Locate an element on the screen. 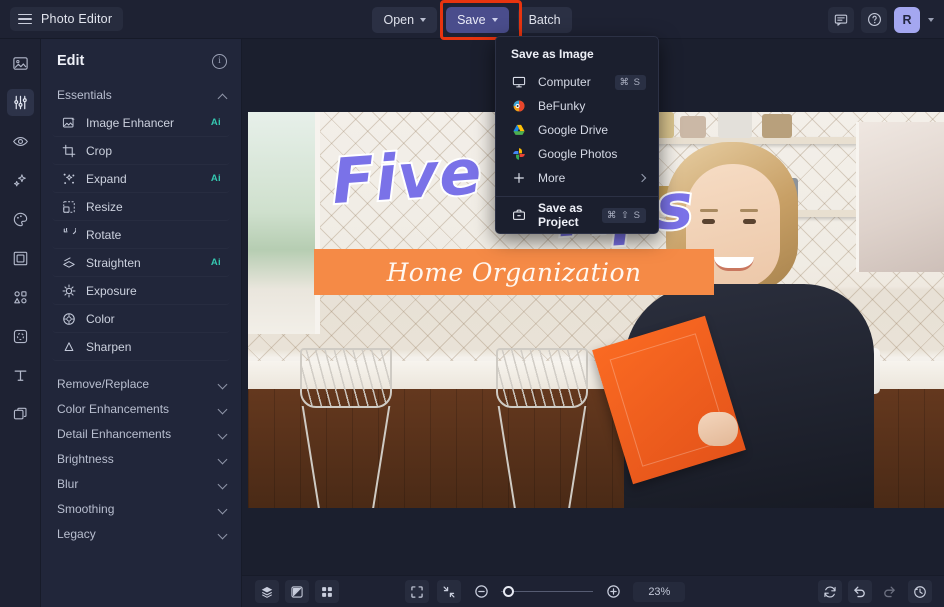 The image size is (944, 607). menu-item-label: Save as Project is located at coordinates (560, 215).